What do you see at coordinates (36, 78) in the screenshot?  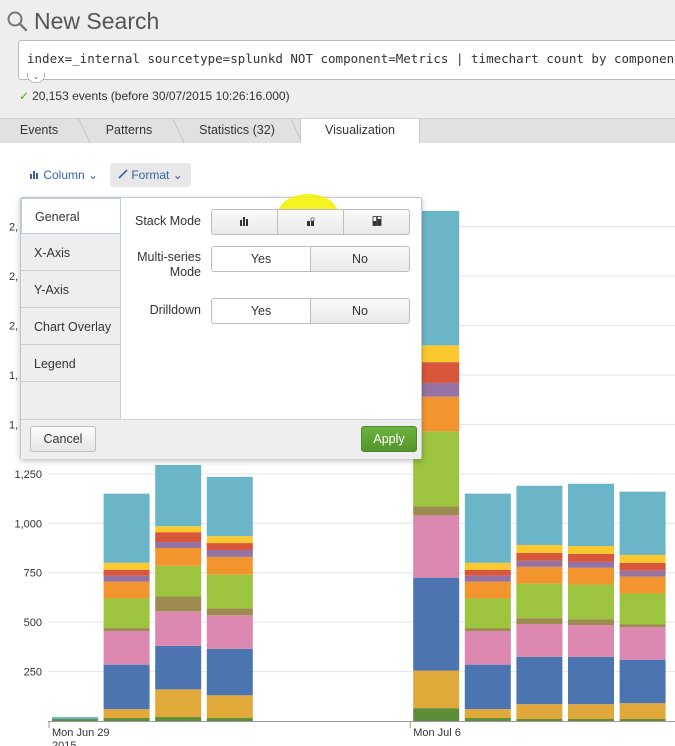 I see `chevron-down-icon: ⌄` at bounding box center [36, 78].